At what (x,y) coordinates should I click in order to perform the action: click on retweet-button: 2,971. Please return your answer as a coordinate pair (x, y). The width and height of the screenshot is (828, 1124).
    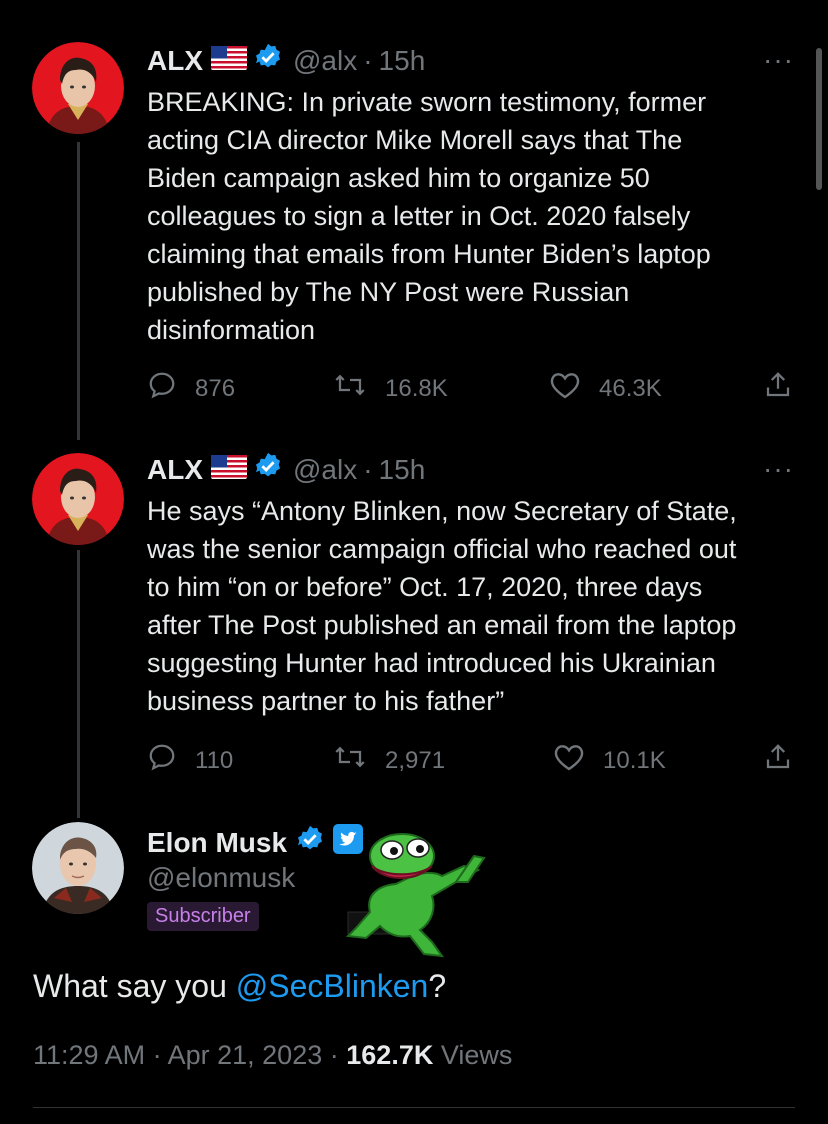
    Looking at the image, I should click on (389, 760).